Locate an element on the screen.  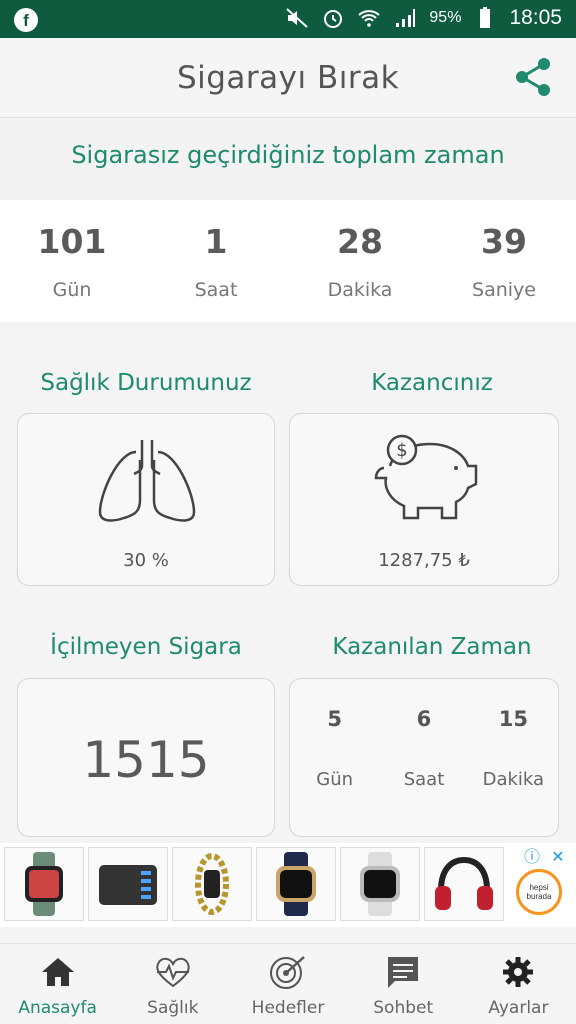
piggy-bank-icon: $ is located at coordinates (426, 477).